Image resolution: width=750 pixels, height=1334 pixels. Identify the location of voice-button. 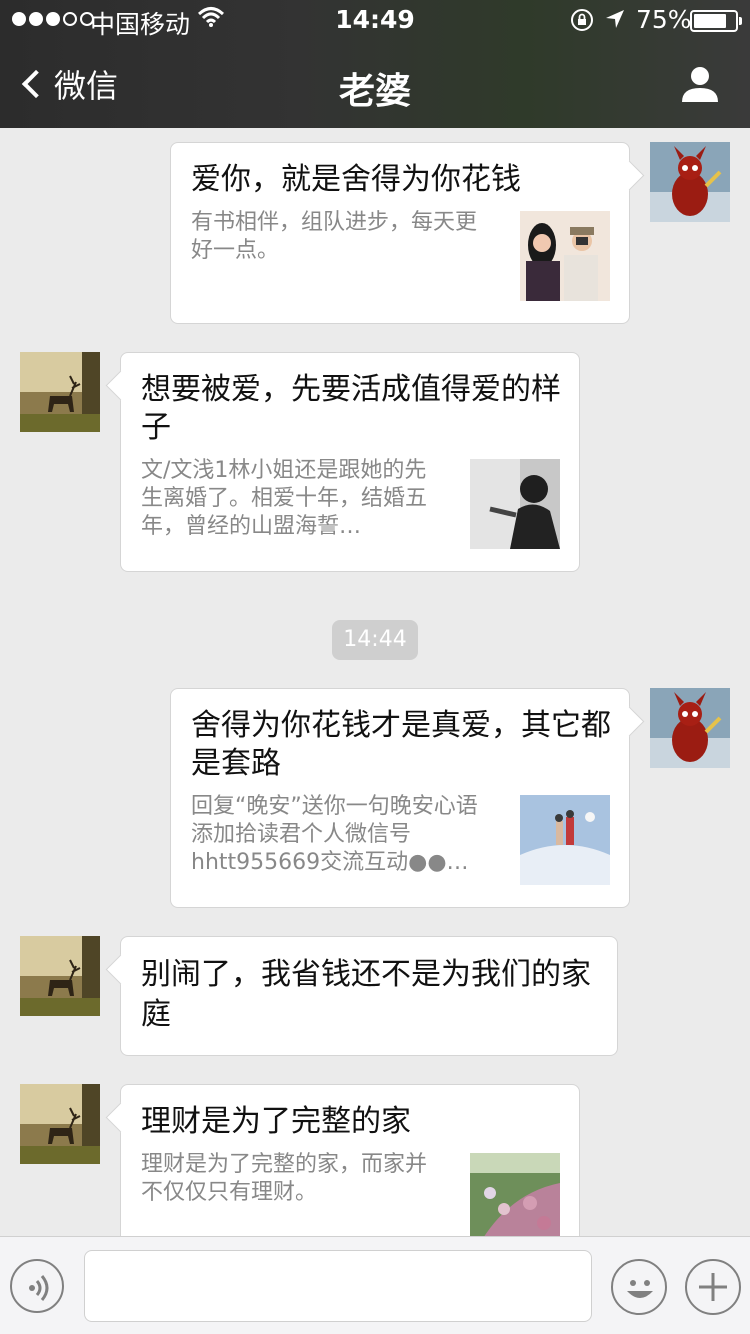
(37, 1286).